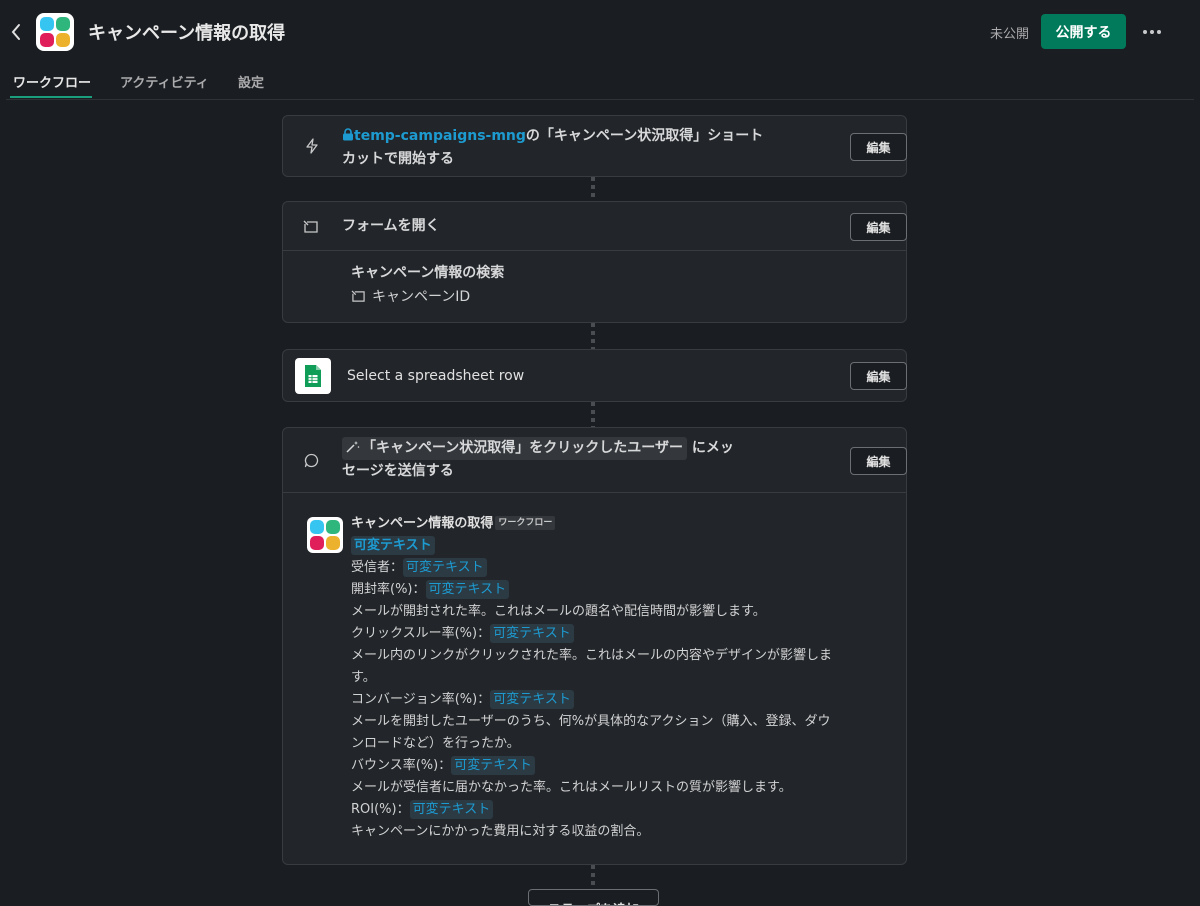  Describe the element at coordinates (594, 375) in the screenshot. I see `spreadsheet-step-card: Select a spreadsheet row 編集` at that location.